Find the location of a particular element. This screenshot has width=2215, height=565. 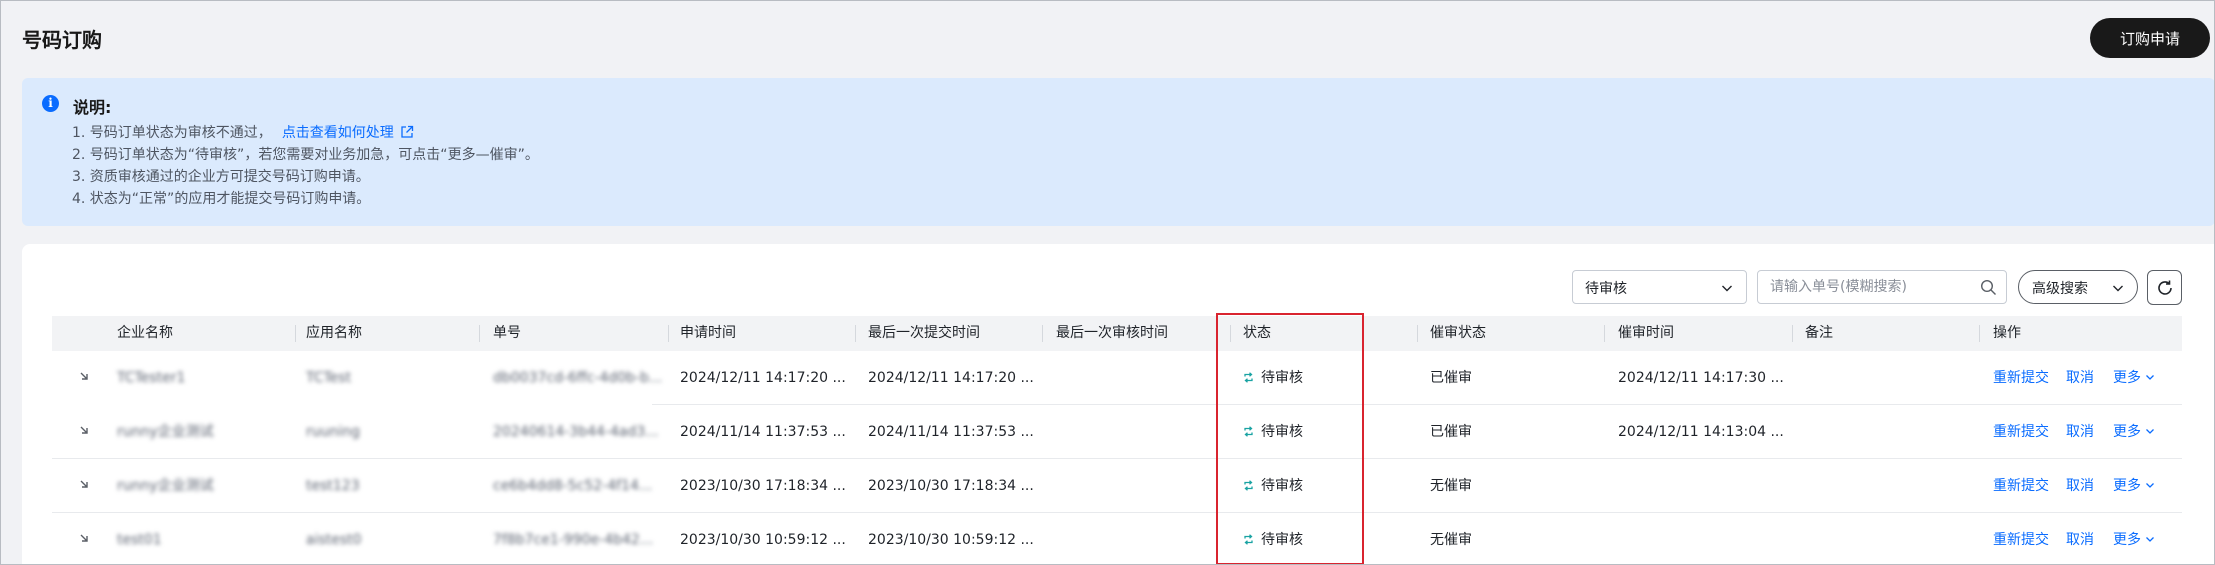

external-link-icon is located at coordinates (407, 132).